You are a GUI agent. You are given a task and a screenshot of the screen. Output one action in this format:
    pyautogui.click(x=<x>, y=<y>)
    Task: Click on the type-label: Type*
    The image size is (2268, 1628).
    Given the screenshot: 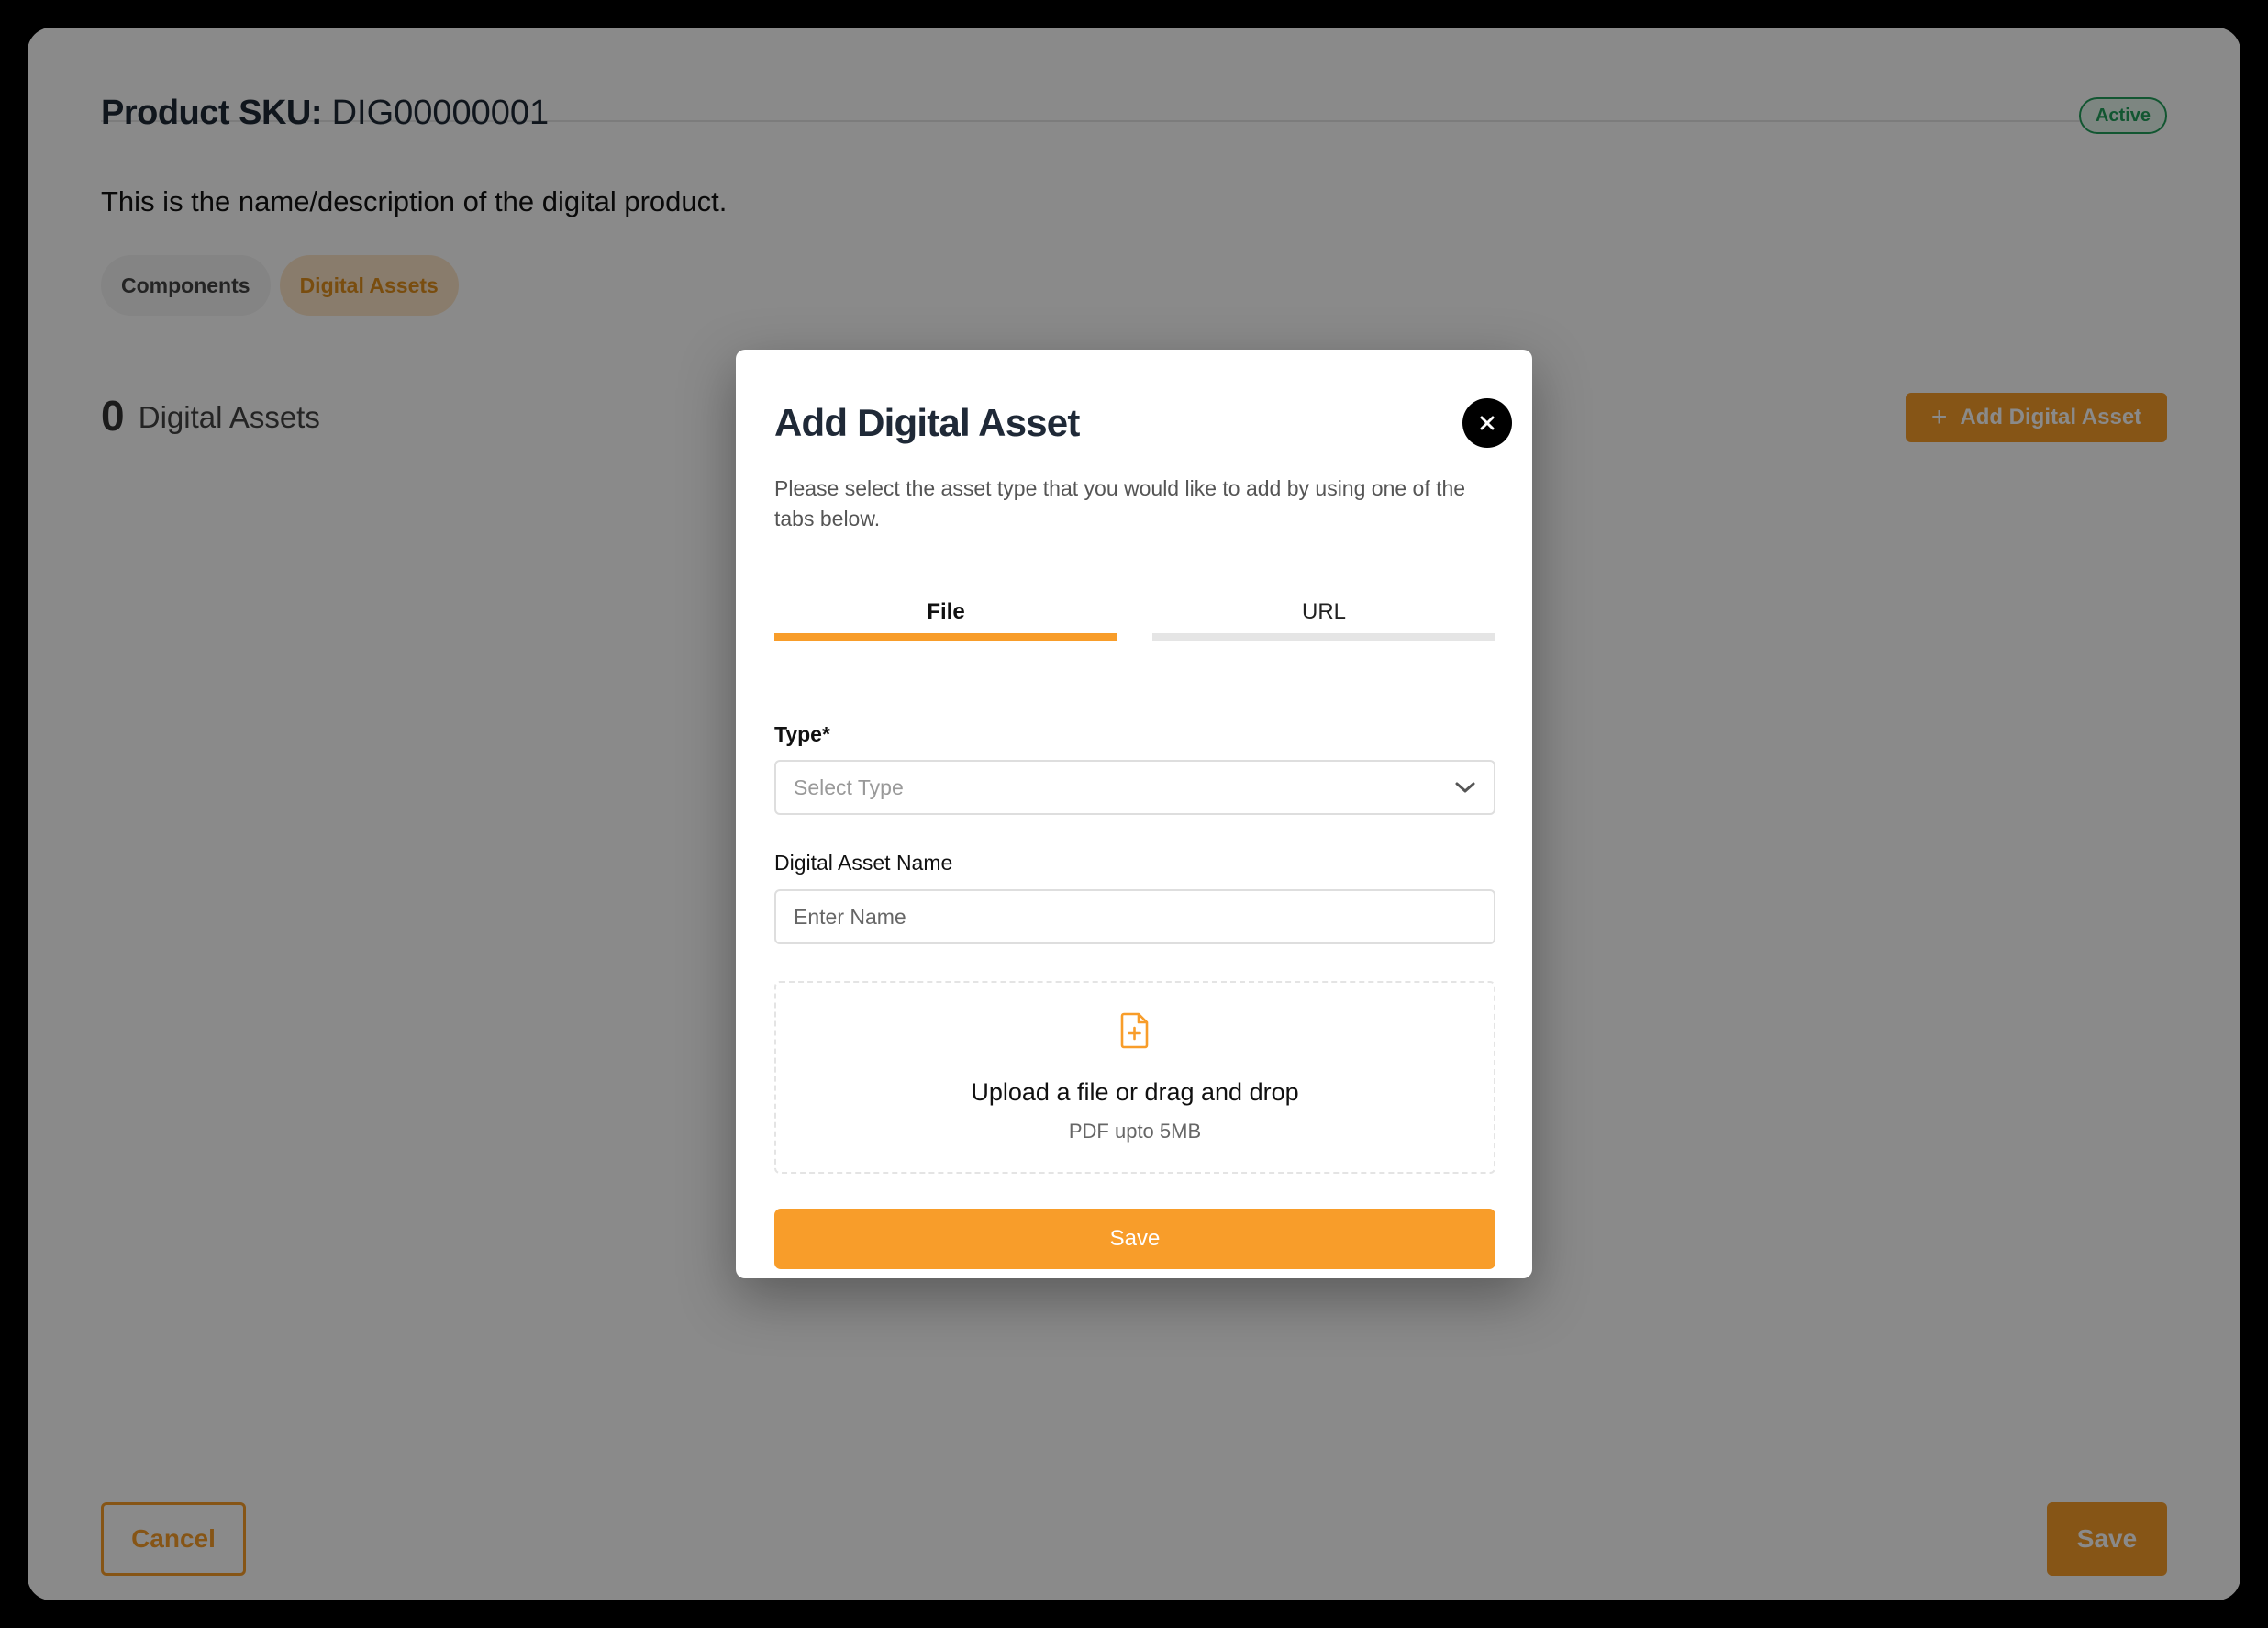 What is the action you would take?
    pyautogui.click(x=802, y=734)
    